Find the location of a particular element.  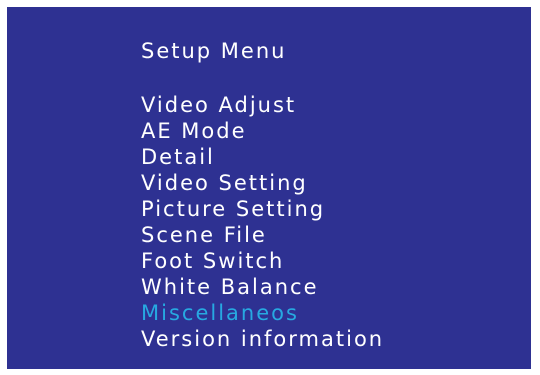

menu-item-picture-setting: Picture Setting is located at coordinates (262, 209).